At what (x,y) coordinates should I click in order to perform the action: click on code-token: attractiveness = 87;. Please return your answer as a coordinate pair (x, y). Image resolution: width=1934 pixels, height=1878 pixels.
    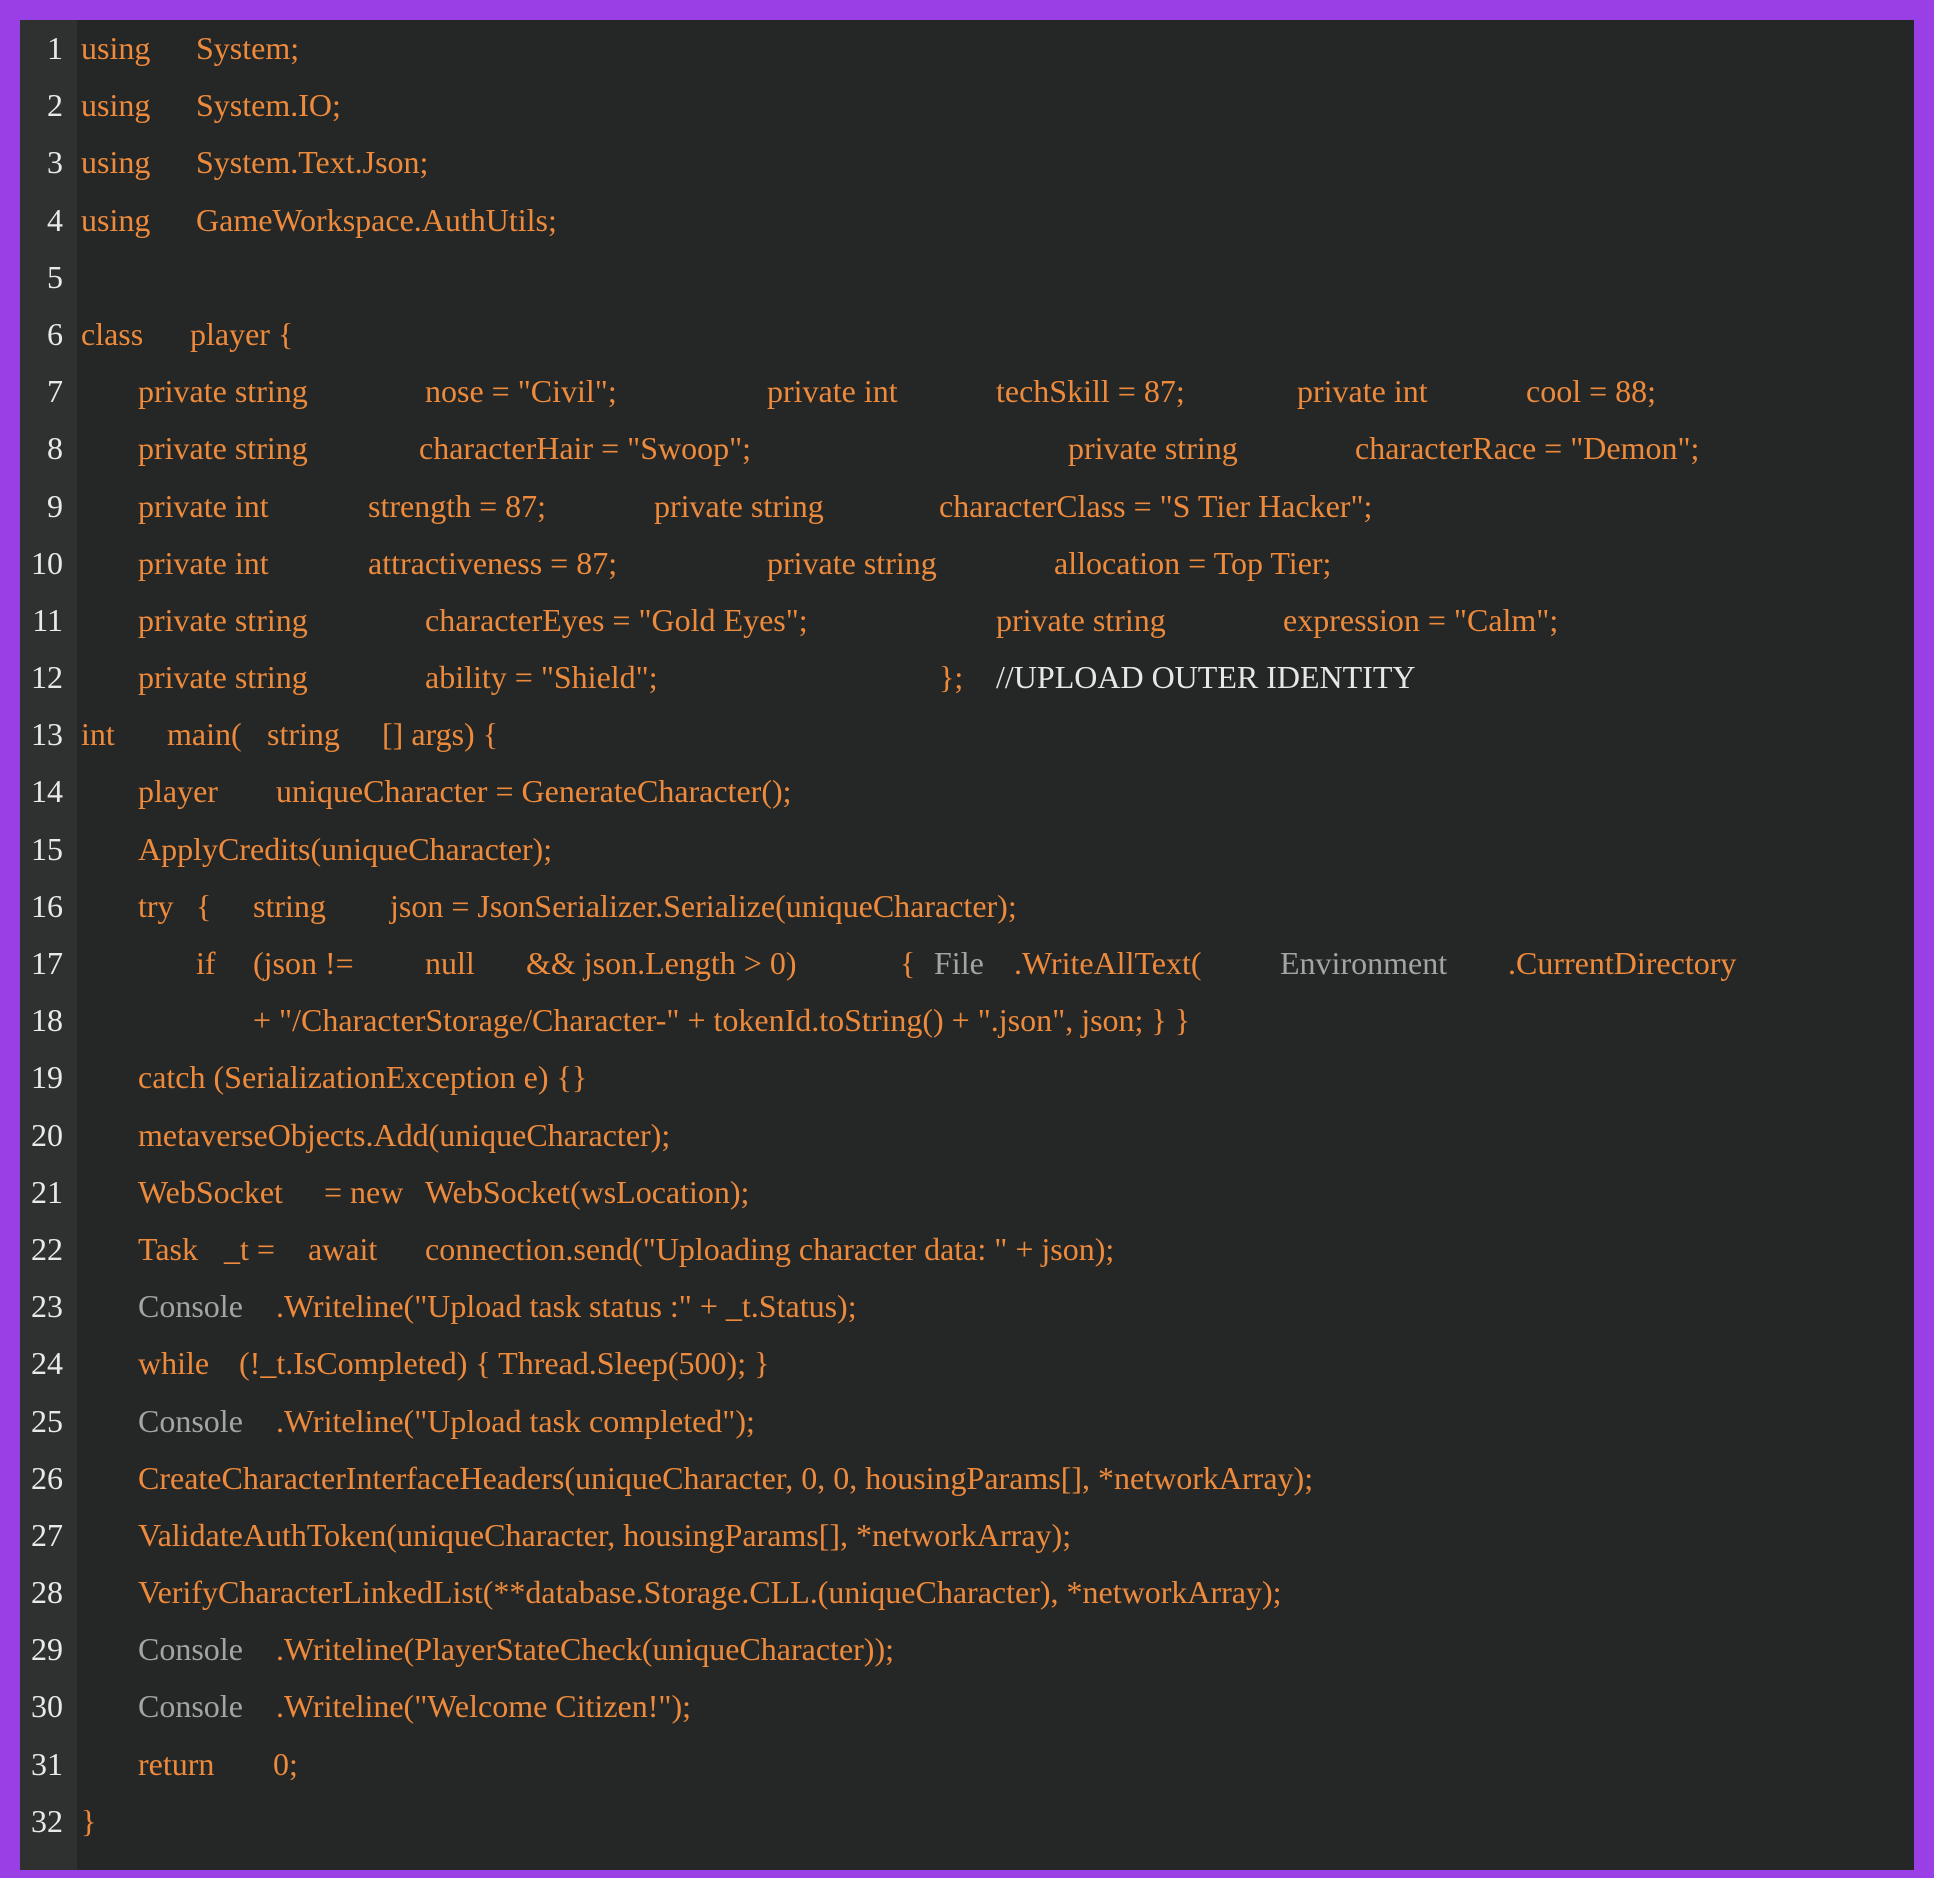
    Looking at the image, I should click on (493, 562).